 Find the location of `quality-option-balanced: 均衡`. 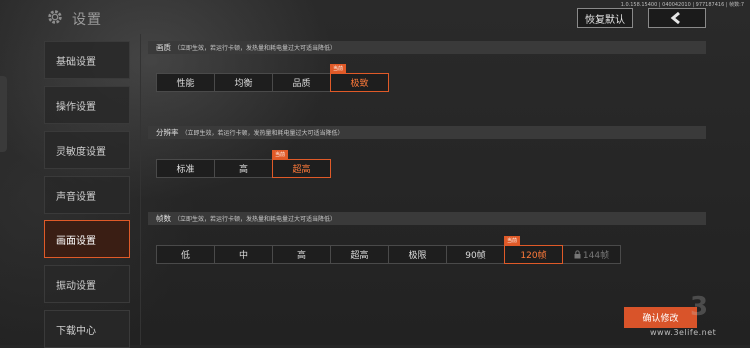

quality-option-balanced: 均衡 is located at coordinates (243, 82).